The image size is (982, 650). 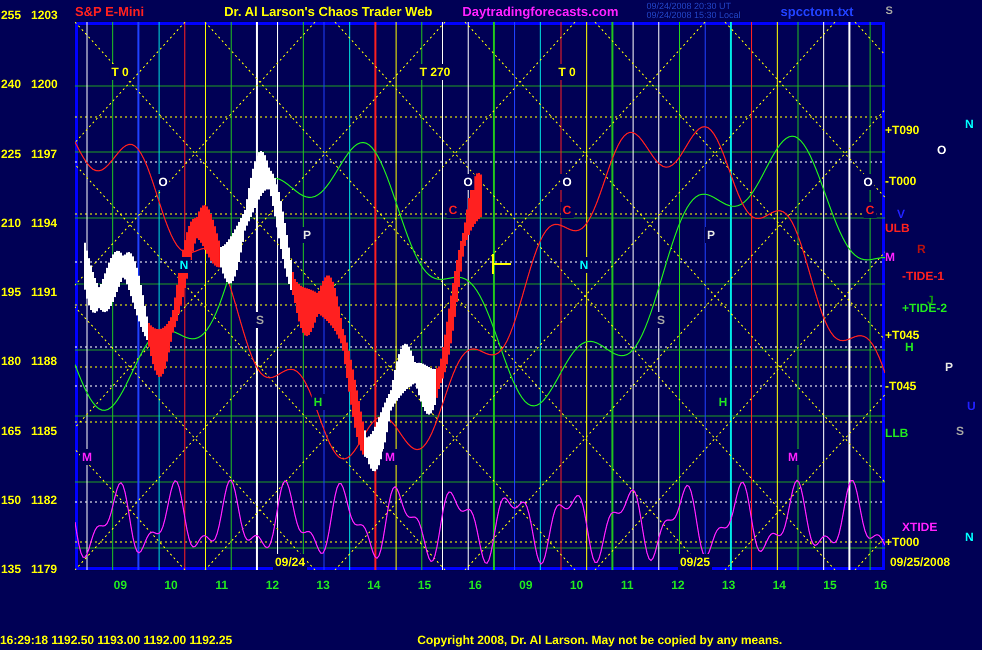 I want to click on level-label: +T000, so click(x=902, y=542).